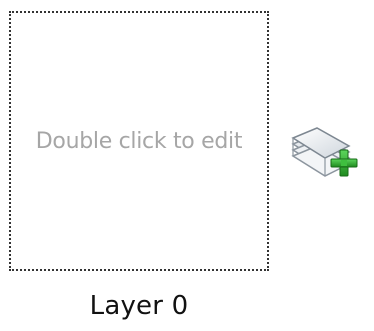  Describe the element at coordinates (324, 152) in the screenshot. I see `add-layer-icon` at that location.